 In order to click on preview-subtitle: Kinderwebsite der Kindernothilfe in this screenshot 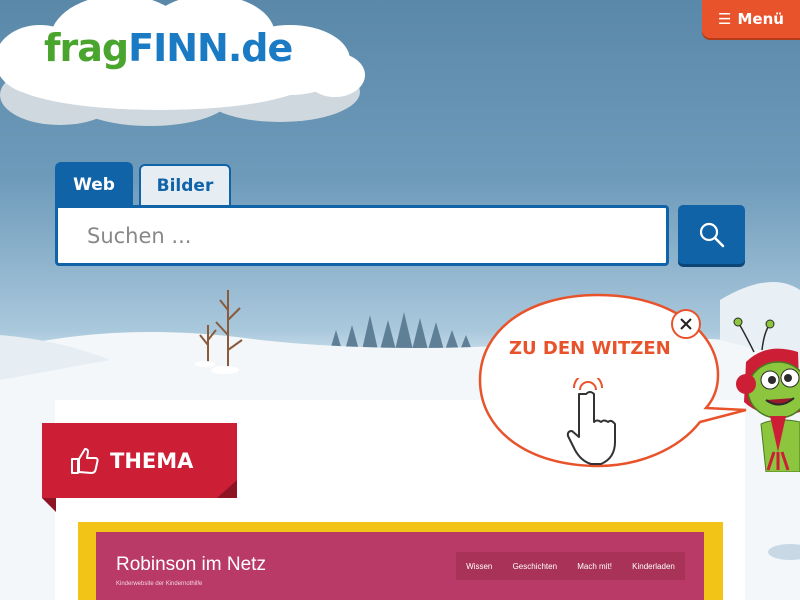, I will do `click(159, 584)`.